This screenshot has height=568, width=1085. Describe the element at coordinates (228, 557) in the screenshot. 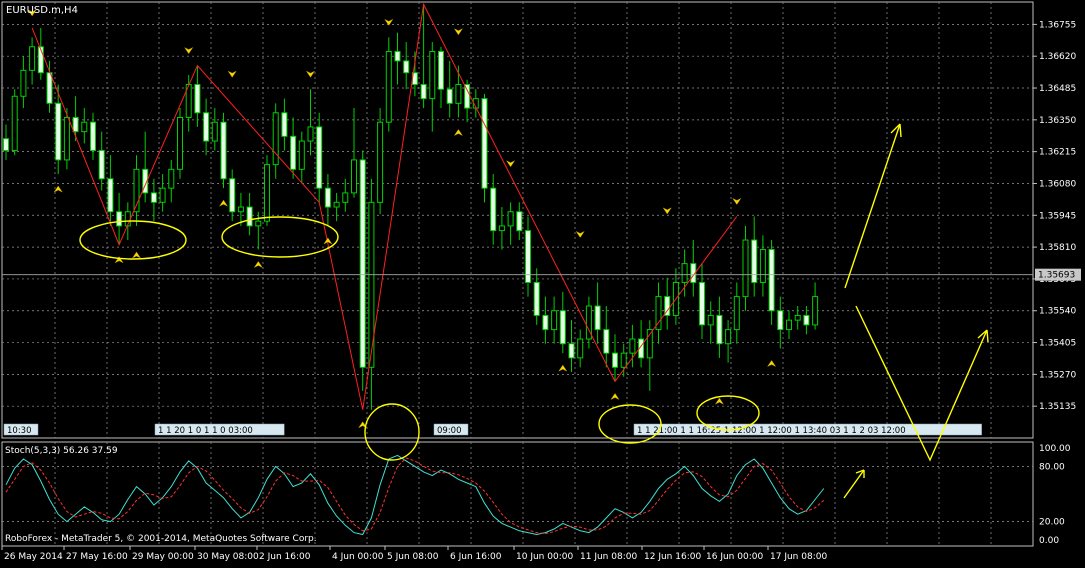

I see `time-tick-label: 30 May 08:00` at that location.